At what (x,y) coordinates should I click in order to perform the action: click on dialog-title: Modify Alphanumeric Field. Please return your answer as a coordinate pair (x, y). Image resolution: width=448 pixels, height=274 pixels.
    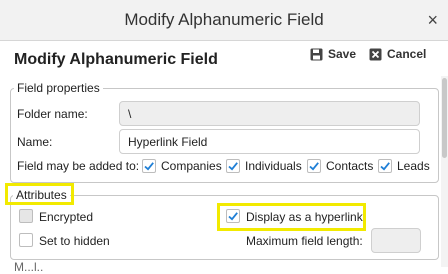
    Looking at the image, I should click on (224, 19).